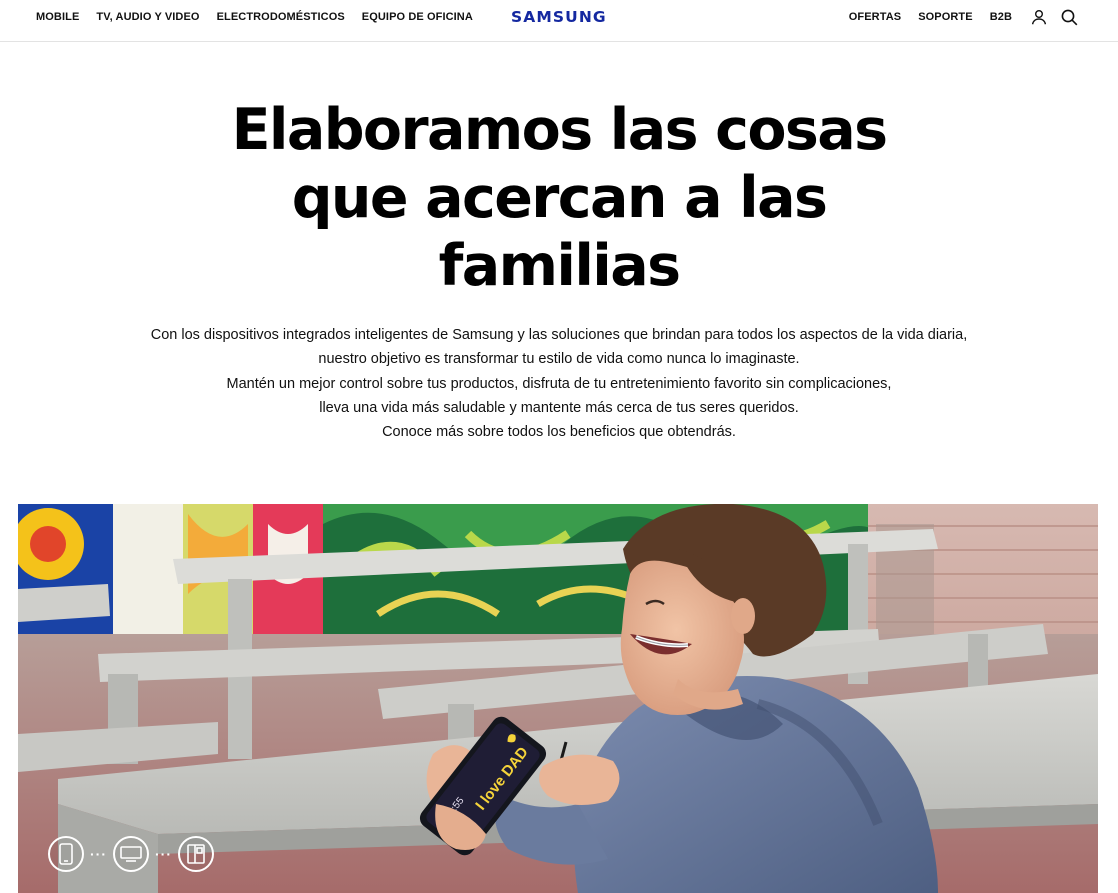 This screenshot has width=1118, height=893. Describe the element at coordinates (1001, 17) in the screenshot. I see `nav-link-b2b: B2B` at that location.